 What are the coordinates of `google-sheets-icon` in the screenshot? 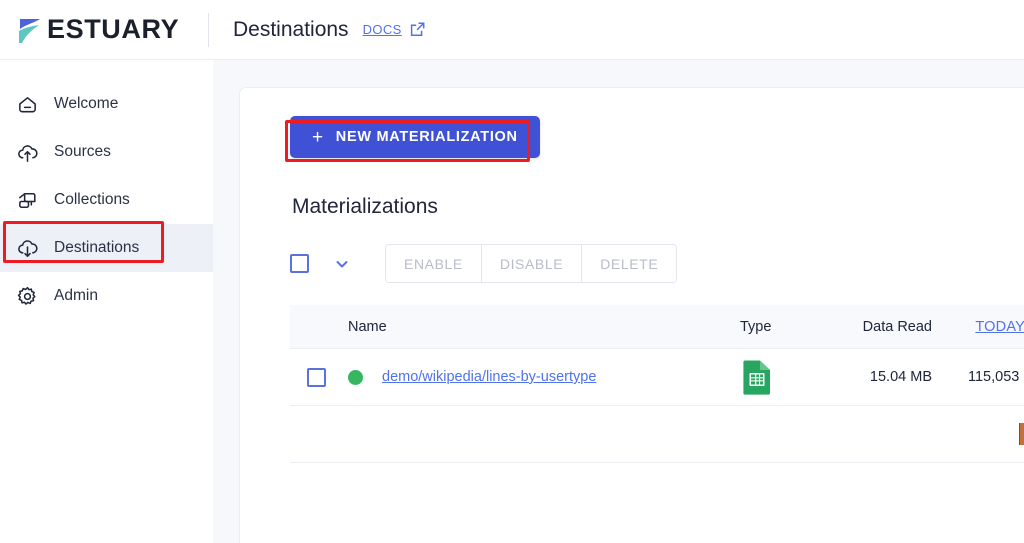 It's located at (757, 377).